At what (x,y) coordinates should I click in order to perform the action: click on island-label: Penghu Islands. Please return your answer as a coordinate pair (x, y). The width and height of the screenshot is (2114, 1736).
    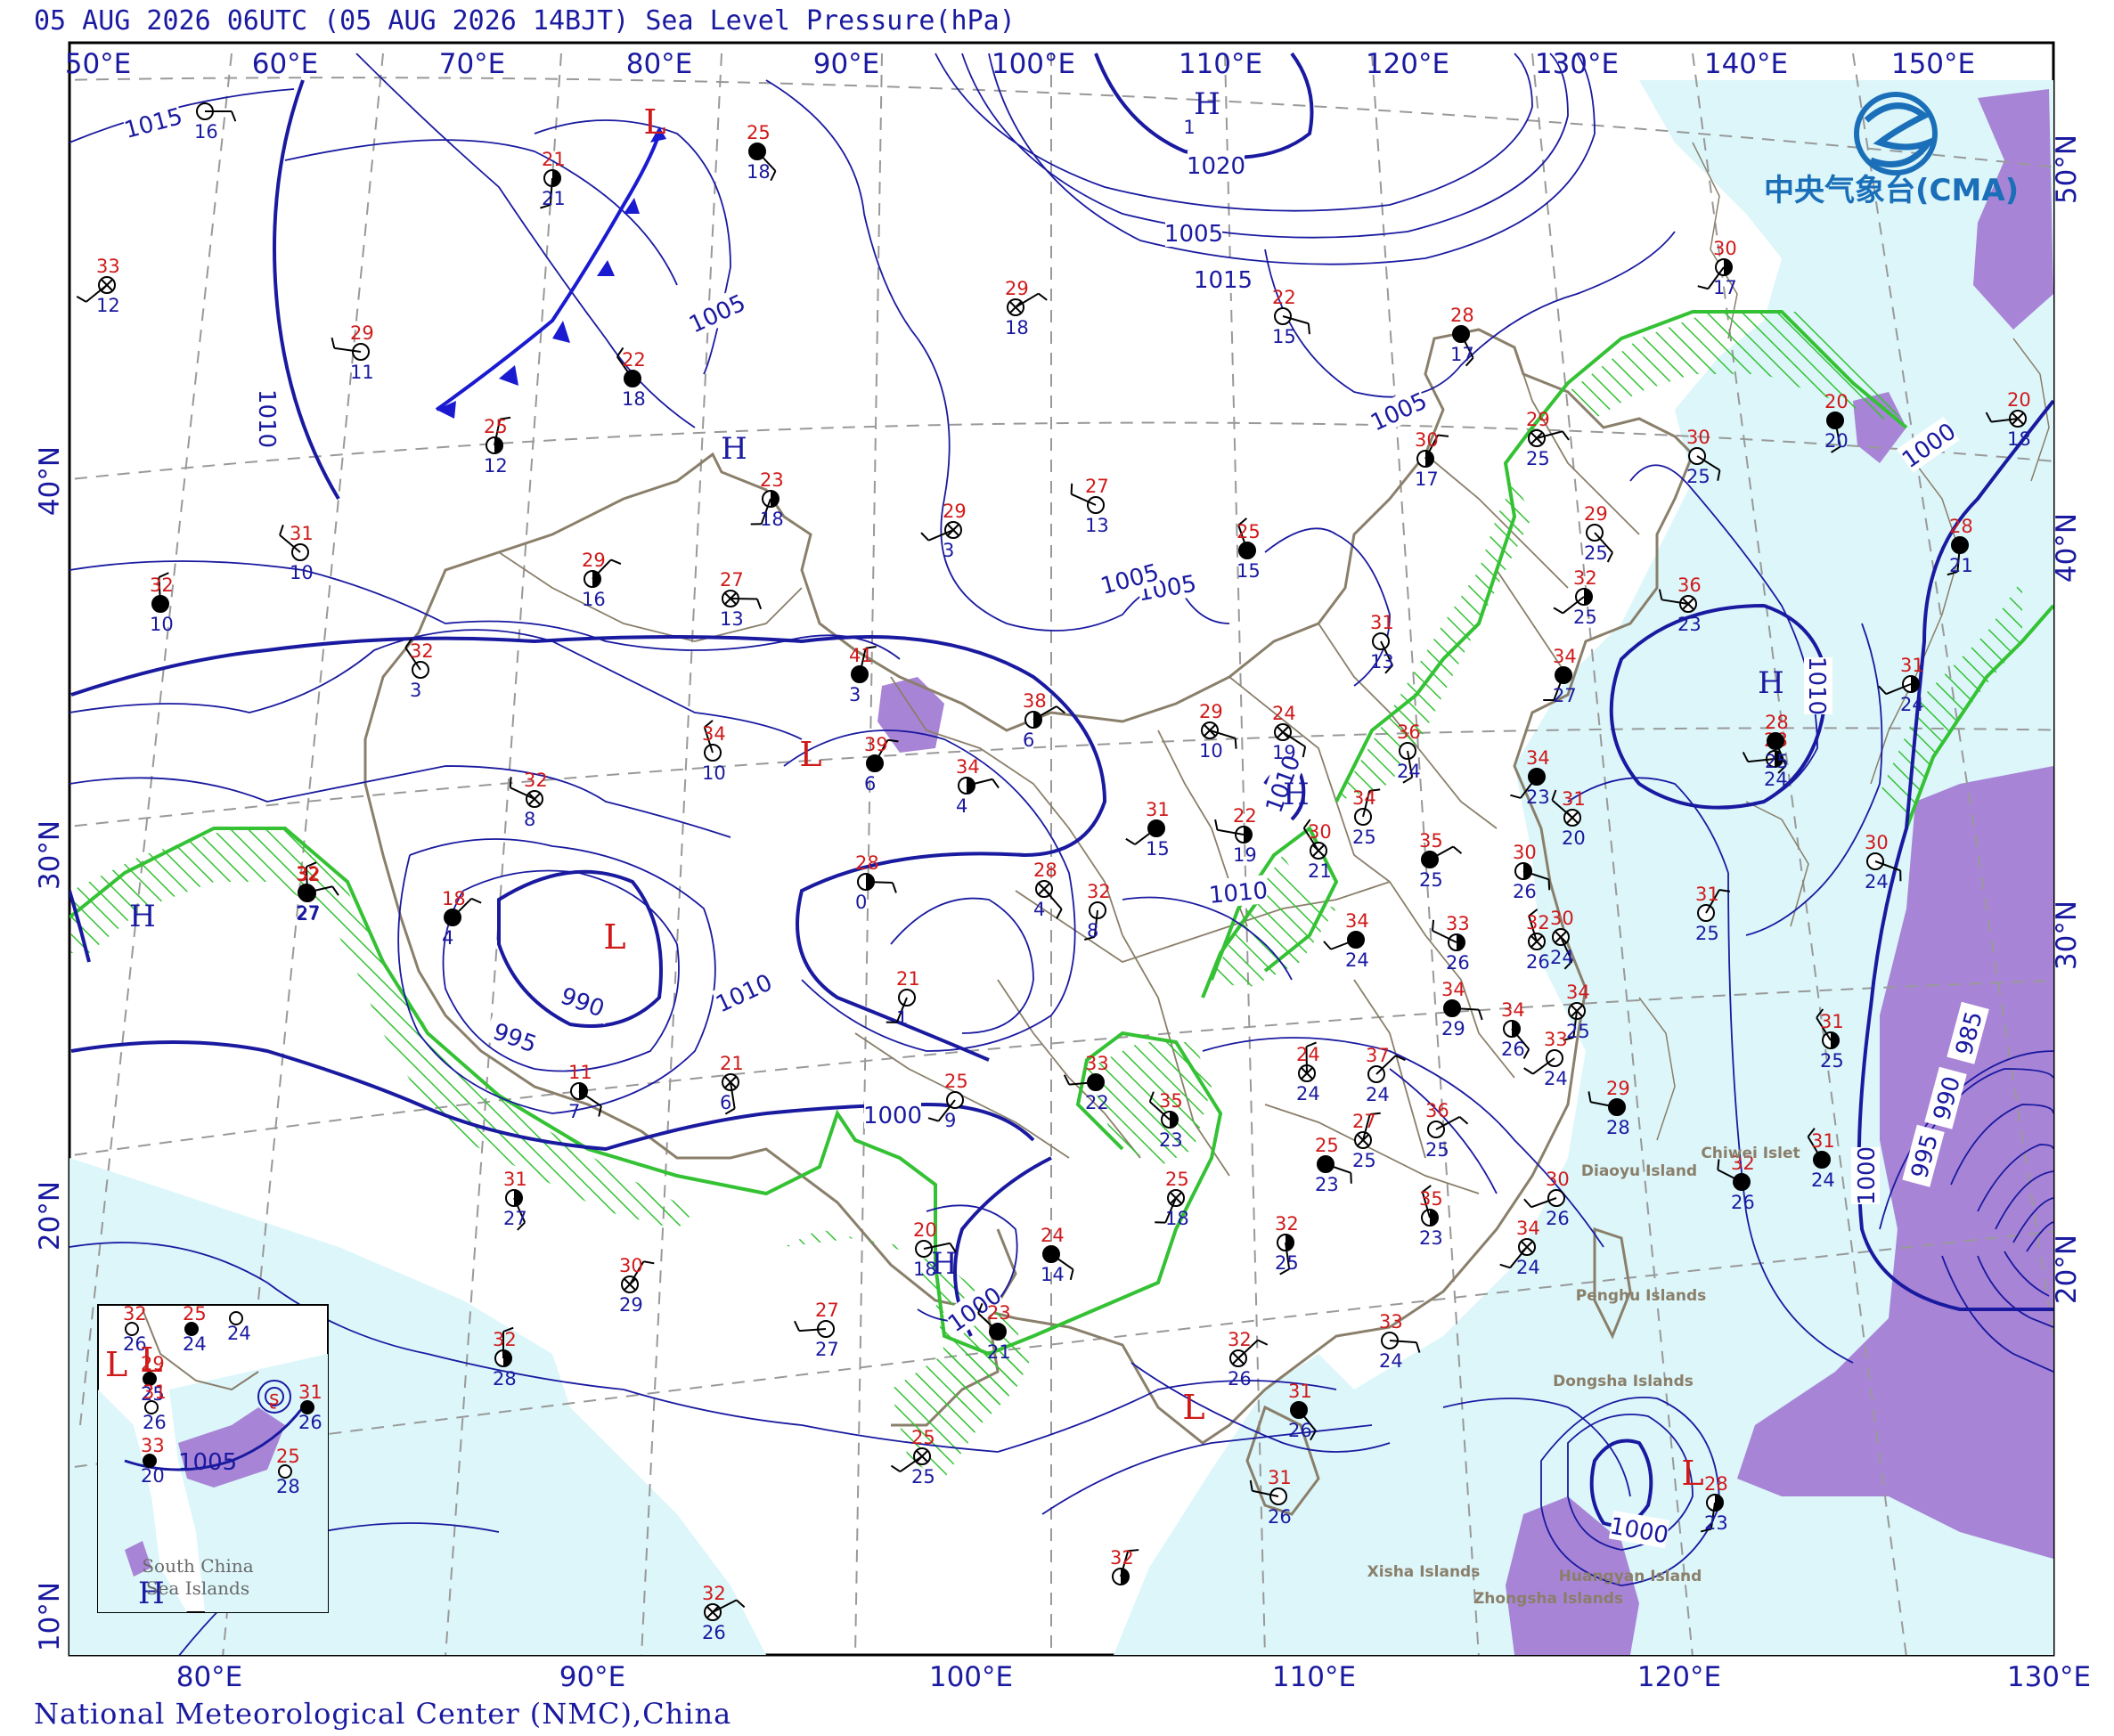
    Looking at the image, I should click on (1642, 1296).